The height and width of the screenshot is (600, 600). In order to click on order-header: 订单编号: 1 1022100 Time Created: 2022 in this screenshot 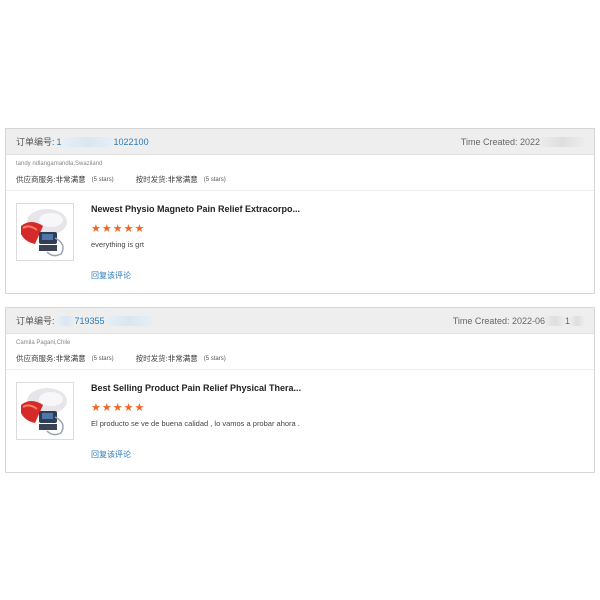, I will do `click(300, 142)`.